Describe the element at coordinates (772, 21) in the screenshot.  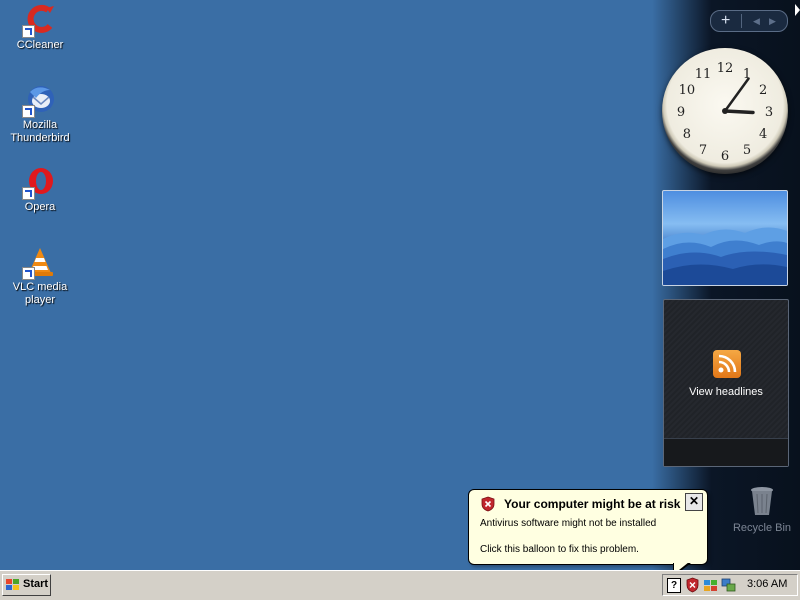
I see `next-gadget-button: ▶` at that location.